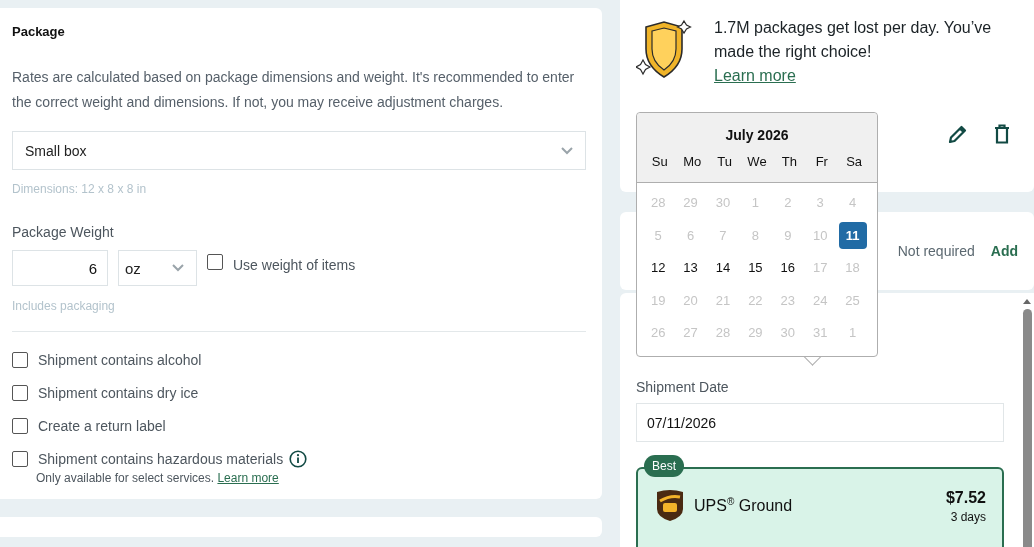 This screenshot has width=1034, height=547. I want to click on weekday-label: Th, so click(789, 161).